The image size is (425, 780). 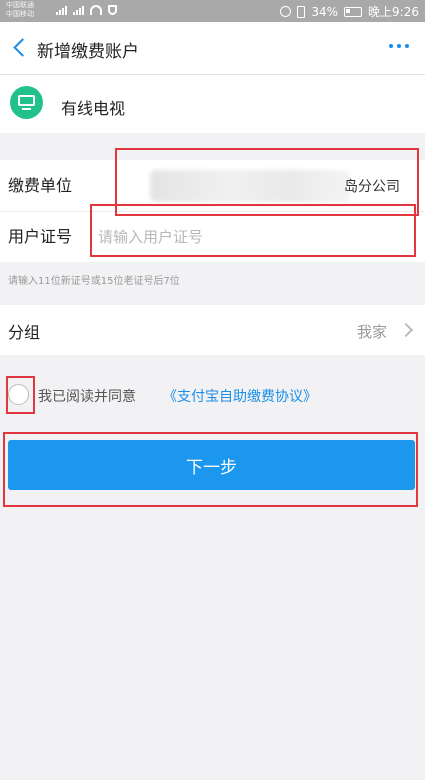 I want to click on page-title: 新增缴费账户, so click(x=88, y=52).